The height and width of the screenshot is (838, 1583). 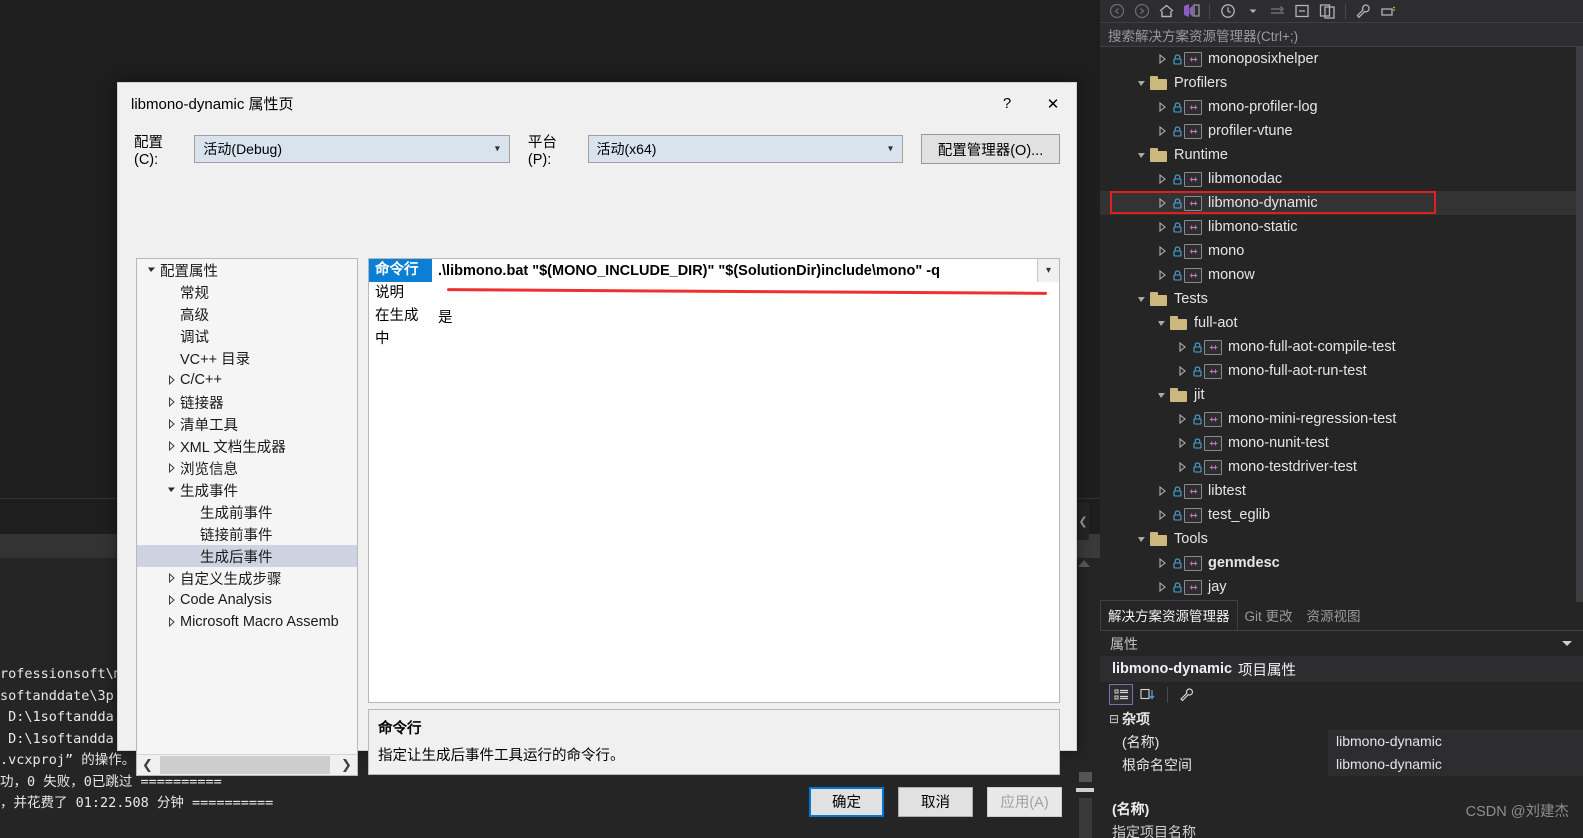 What do you see at coordinates (1338, 371) in the screenshot?
I see `tree-item-mono-full-aot-run-test: ++ mono-full-aot-run-test` at bounding box center [1338, 371].